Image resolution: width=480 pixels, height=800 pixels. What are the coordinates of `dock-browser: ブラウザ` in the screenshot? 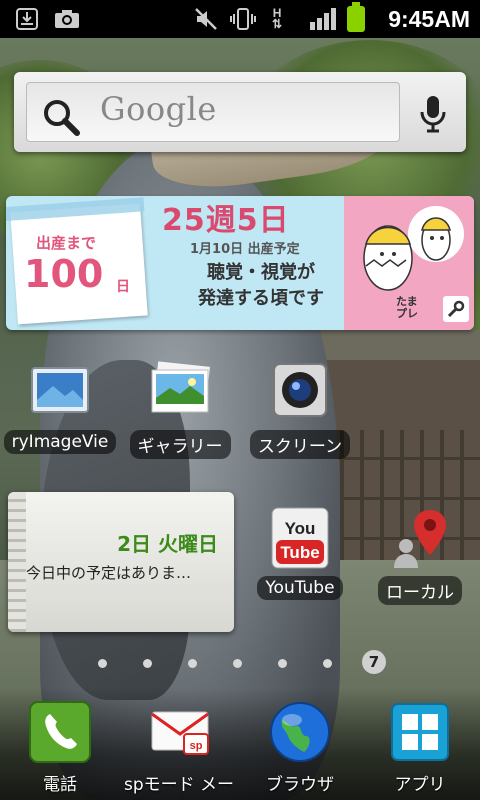 It's located at (300, 749).